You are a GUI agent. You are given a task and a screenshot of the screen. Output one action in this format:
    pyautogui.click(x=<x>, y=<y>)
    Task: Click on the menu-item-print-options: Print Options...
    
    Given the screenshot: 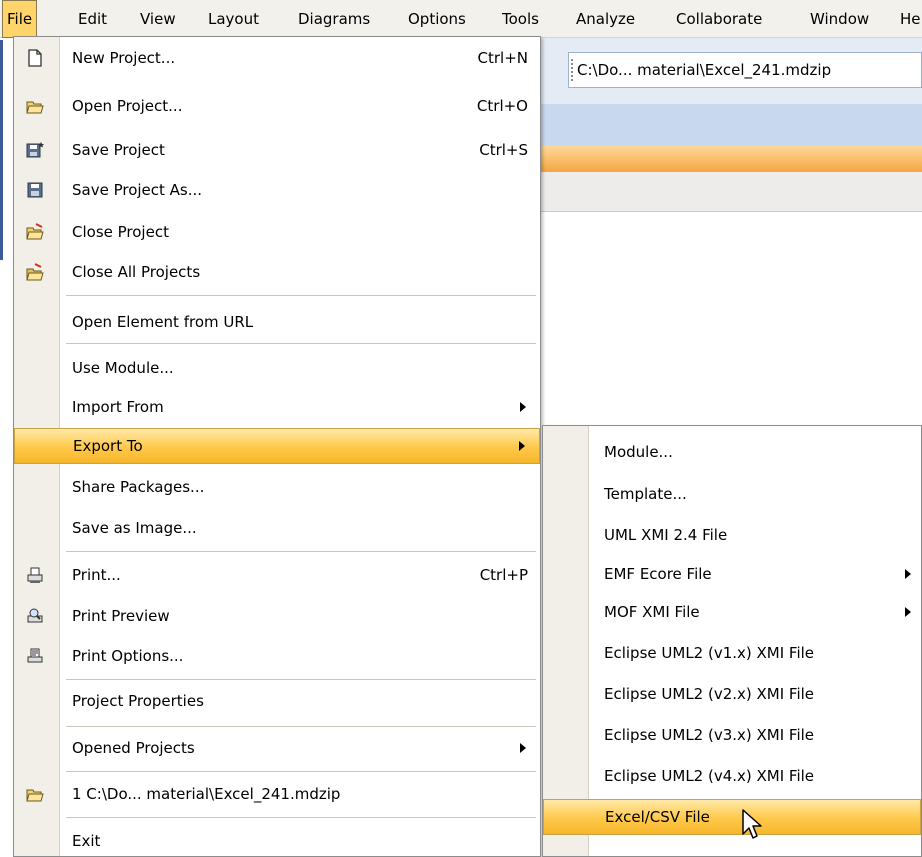 What is the action you would take?
    pyautogui.click(x=277, y=656)
    